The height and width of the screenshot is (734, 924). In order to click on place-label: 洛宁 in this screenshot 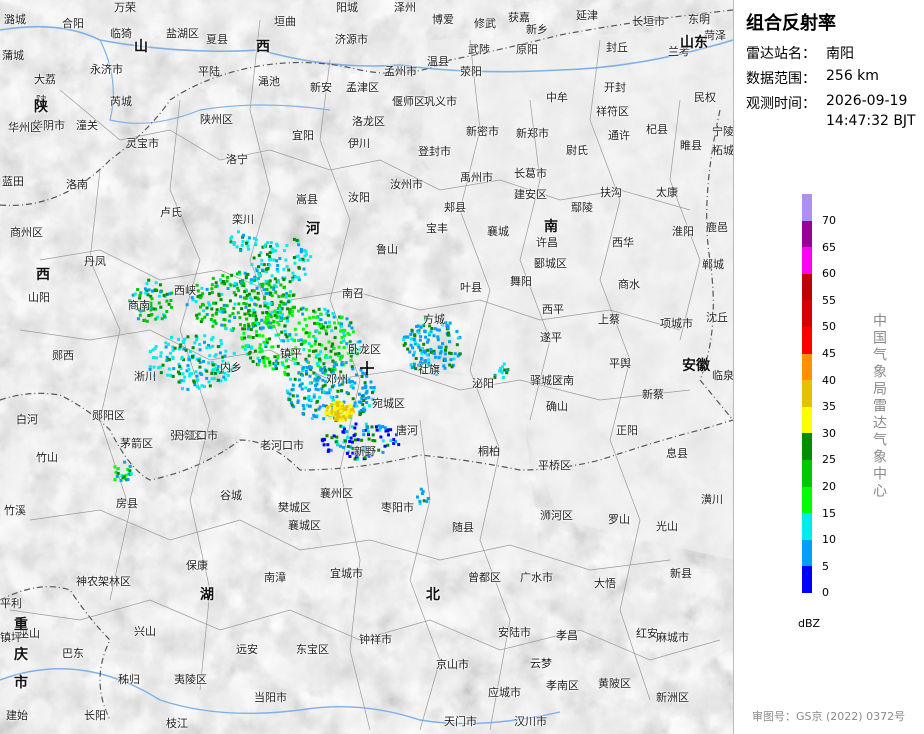, I will do `click(237, 159)`.